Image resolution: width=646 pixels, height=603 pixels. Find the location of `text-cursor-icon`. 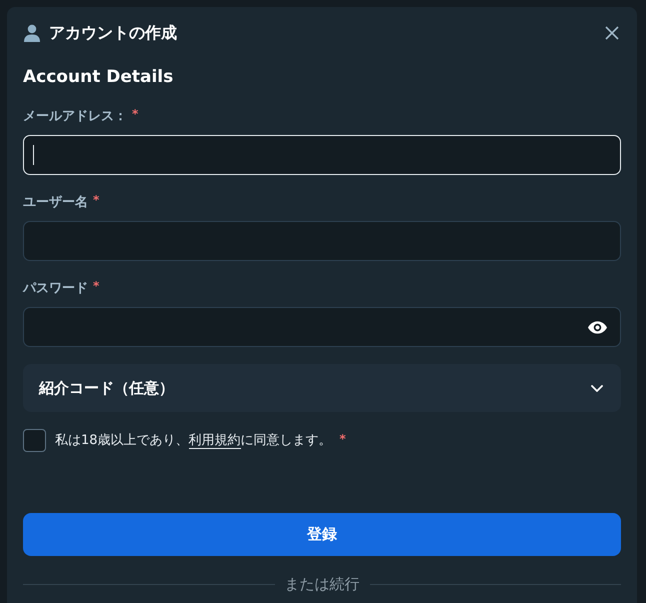

text-cursor-icon is located at coordinates (33, 155).